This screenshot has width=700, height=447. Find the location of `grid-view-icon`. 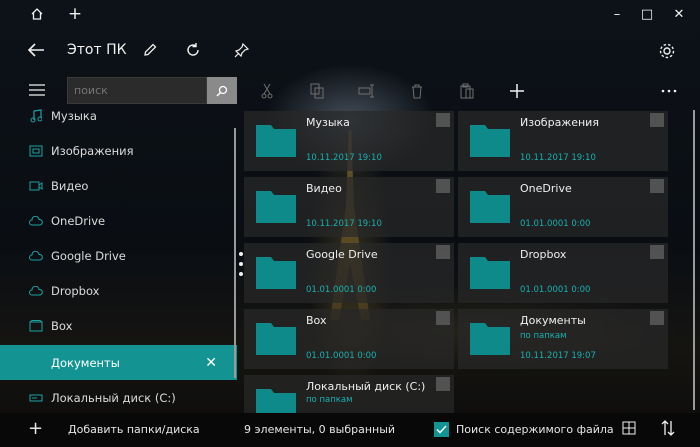

grid-view-icon is located at coordinates (629, 429).